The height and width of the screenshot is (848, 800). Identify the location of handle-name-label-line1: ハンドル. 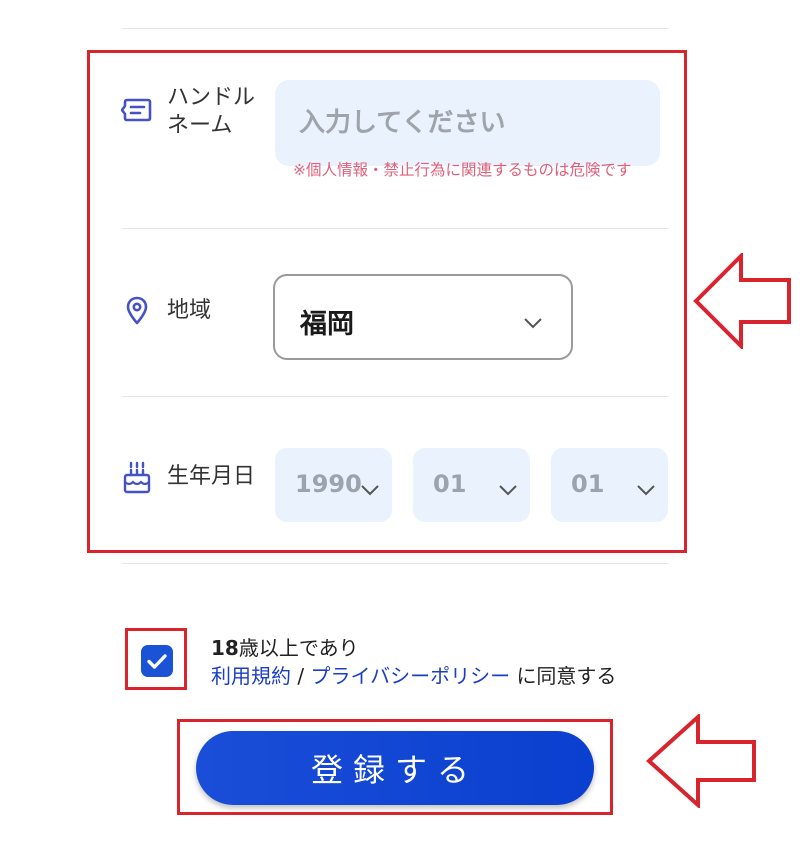
(211, 97).